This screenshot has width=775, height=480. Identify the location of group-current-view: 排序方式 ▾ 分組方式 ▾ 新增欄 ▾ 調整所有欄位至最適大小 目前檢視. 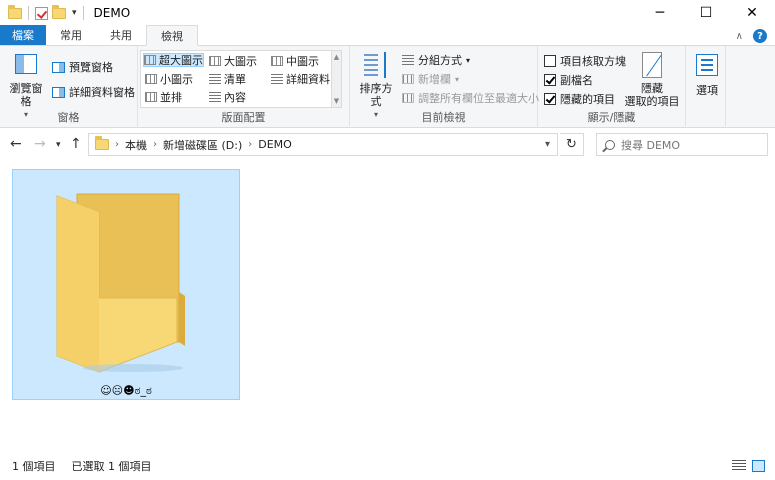
(444, 87).